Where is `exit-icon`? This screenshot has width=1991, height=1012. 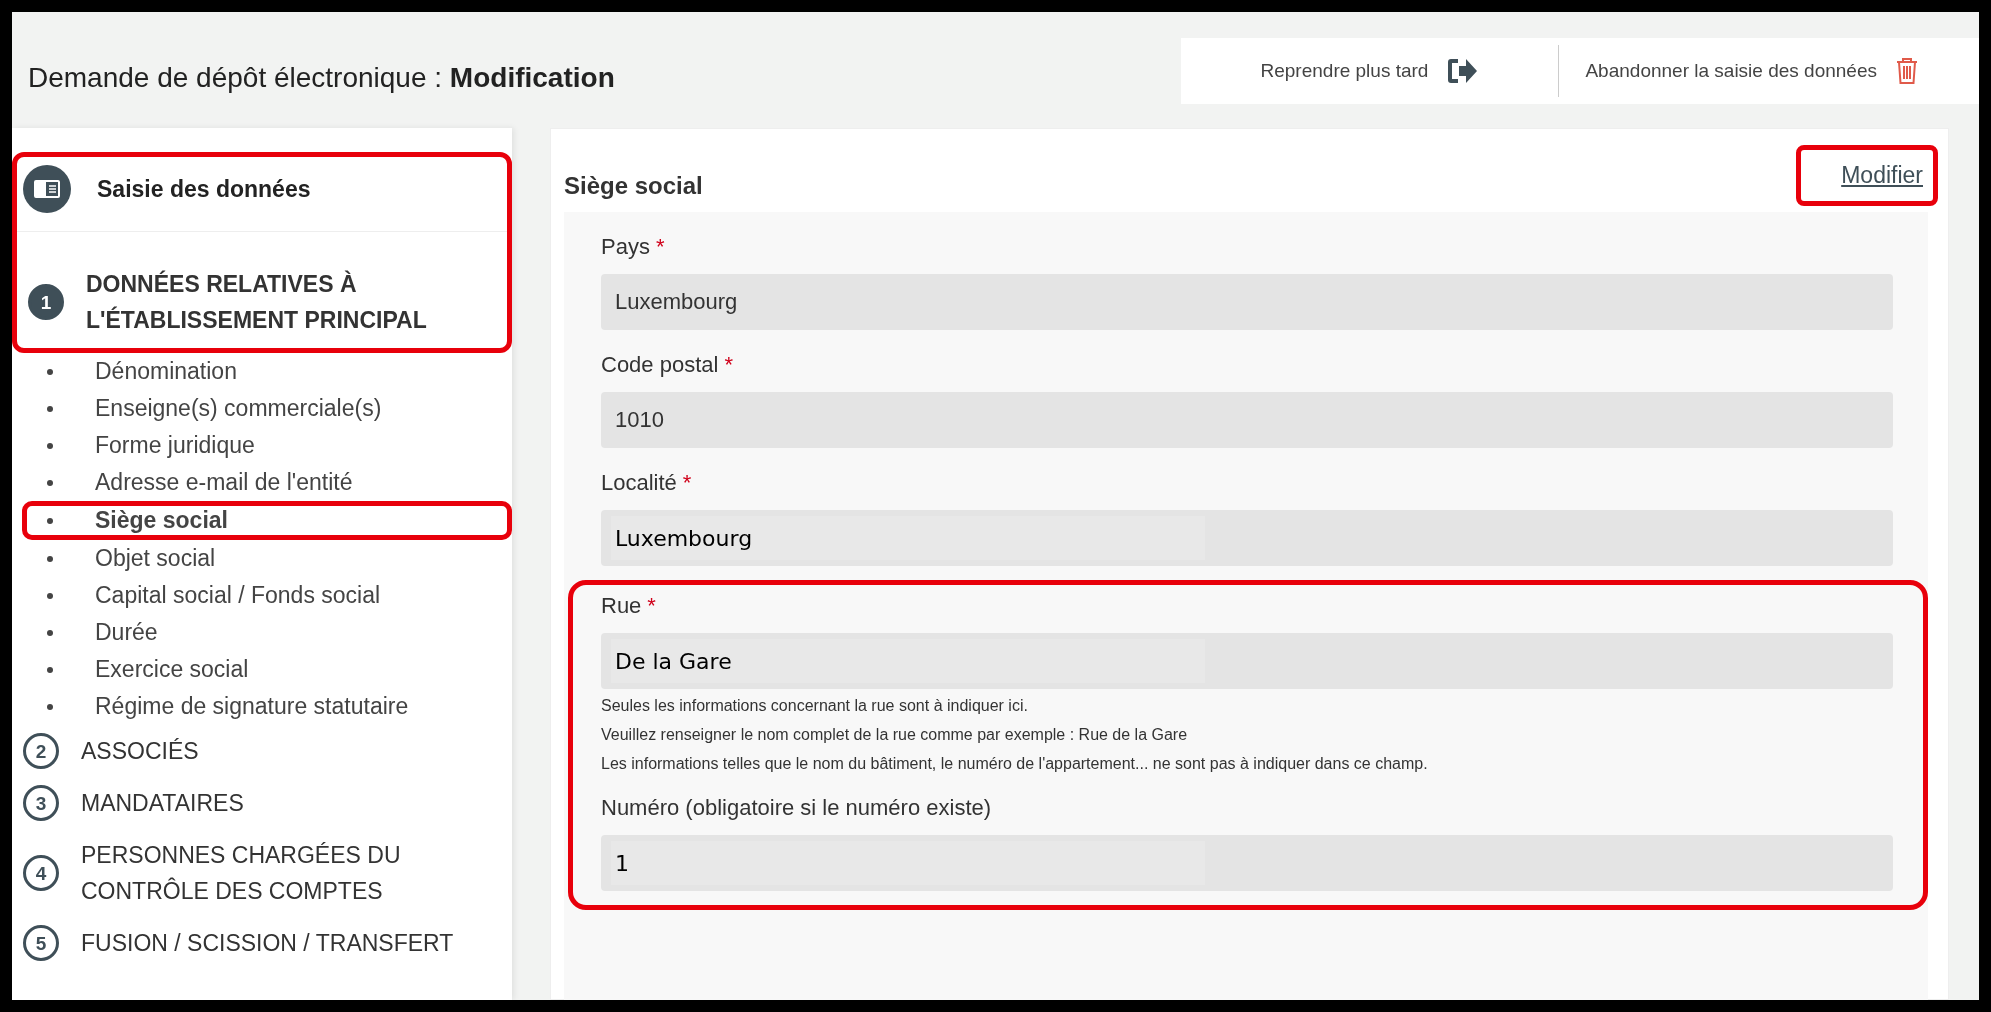
exit-icon is located at coordinates (1462, 71).